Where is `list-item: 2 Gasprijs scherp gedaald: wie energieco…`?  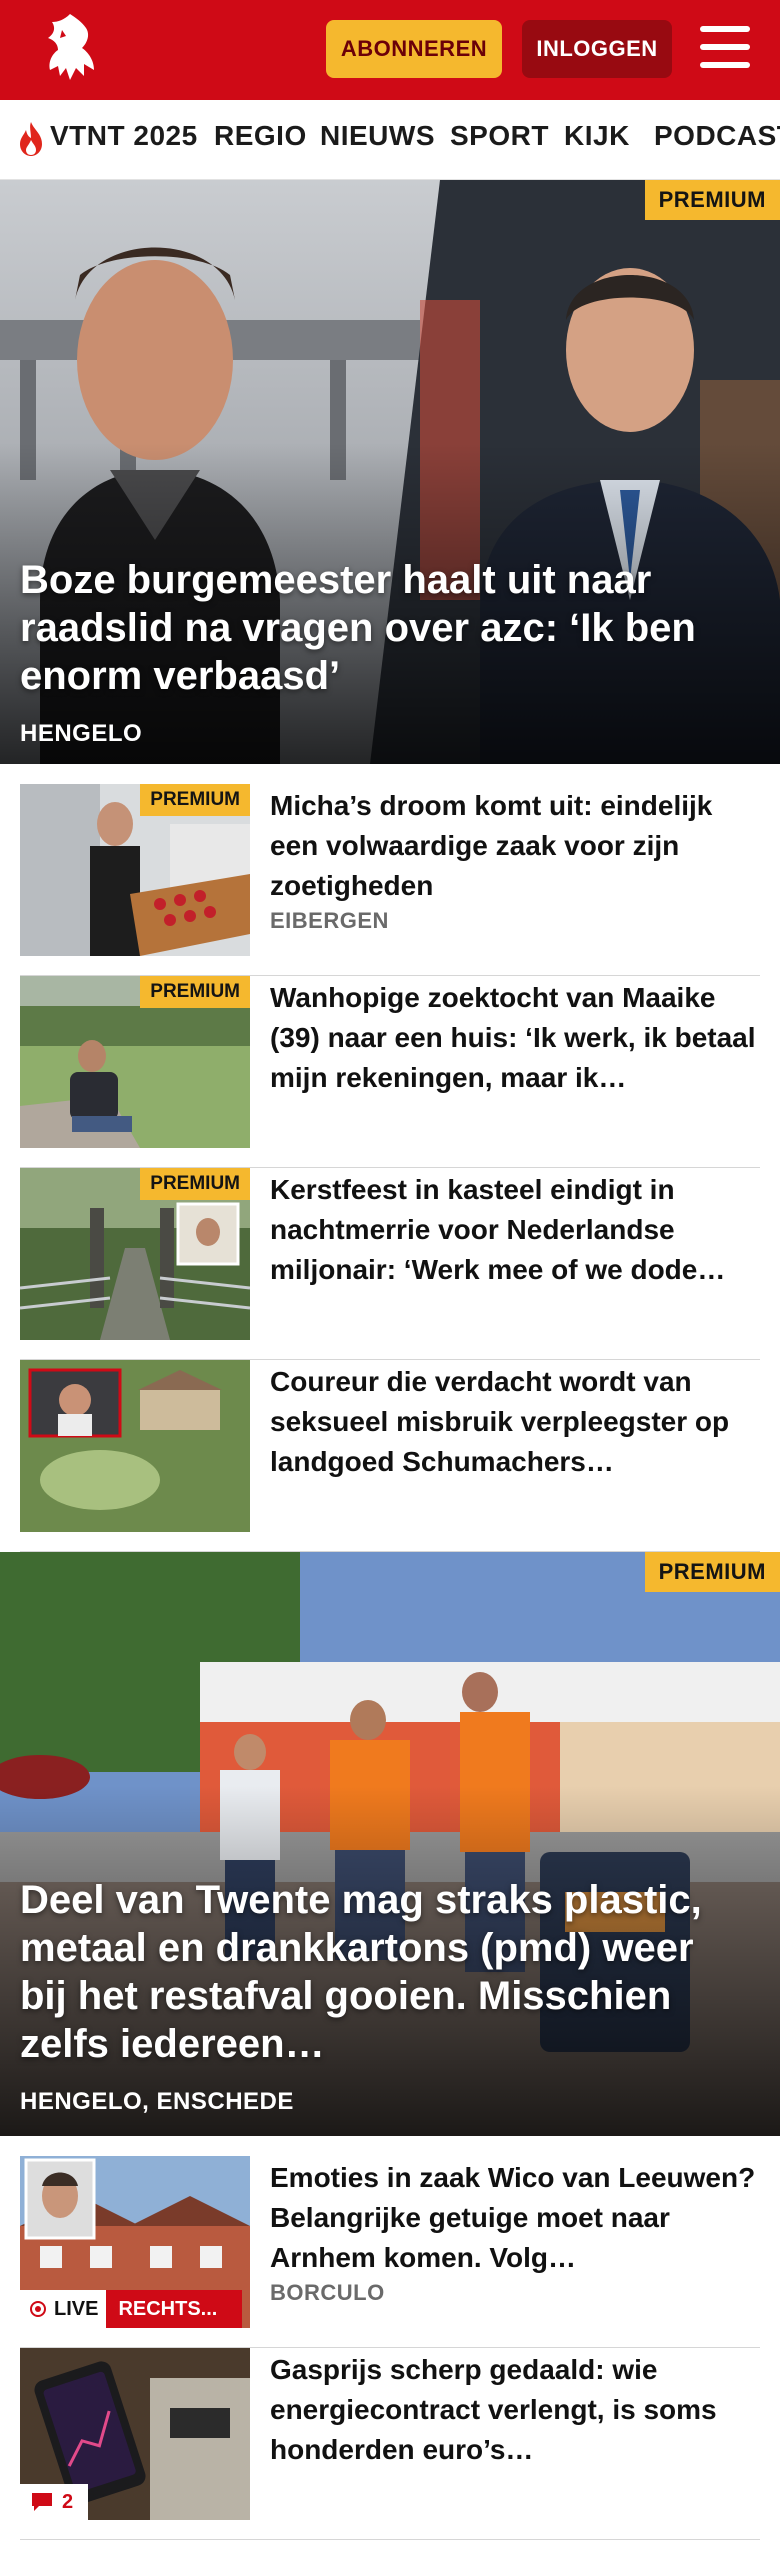 list-item: 2 Gasprijs scherp gedaald: wie energieco… is located at coordinates (390, 2444).